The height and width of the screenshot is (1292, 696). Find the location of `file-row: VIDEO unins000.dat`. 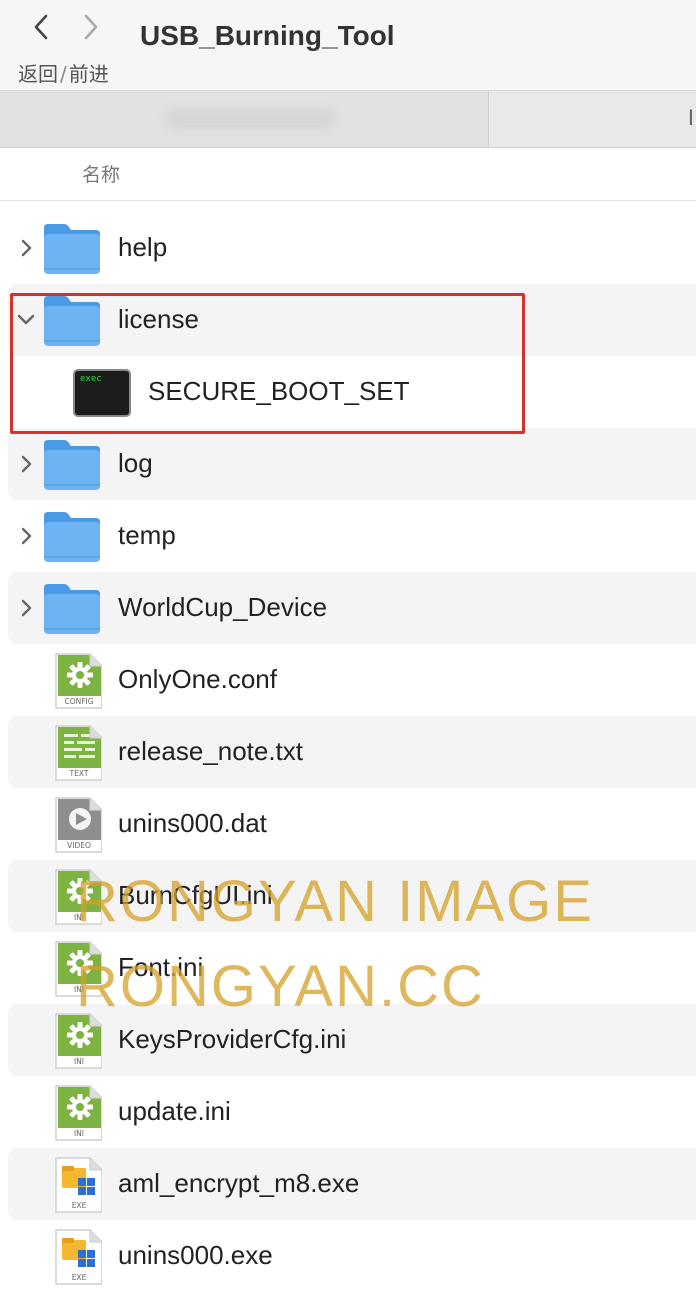

file-row: VIDEO unins000.dat is located at coordinates (352, 824).